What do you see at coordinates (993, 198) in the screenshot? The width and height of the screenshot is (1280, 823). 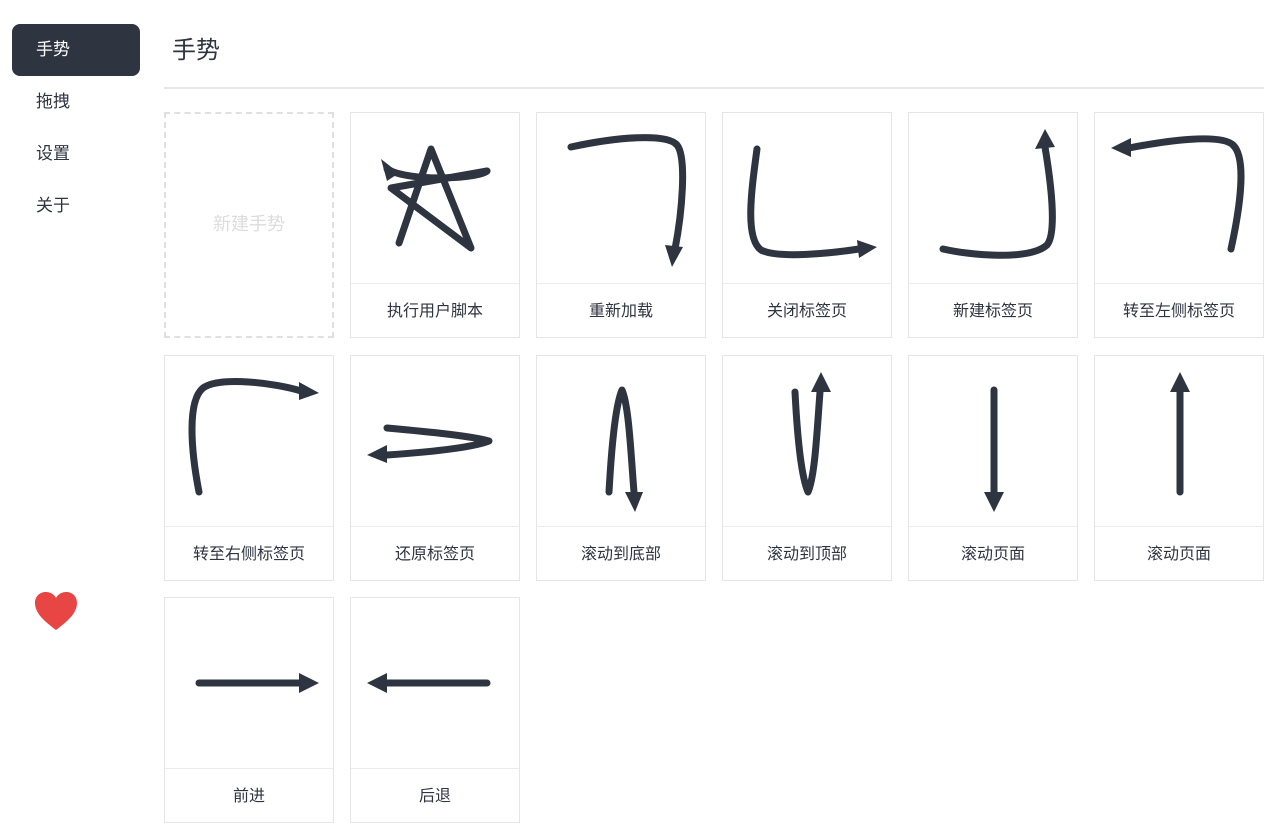 I see `right-up-hook-gesture-icon` at bounding box center [993, 198].